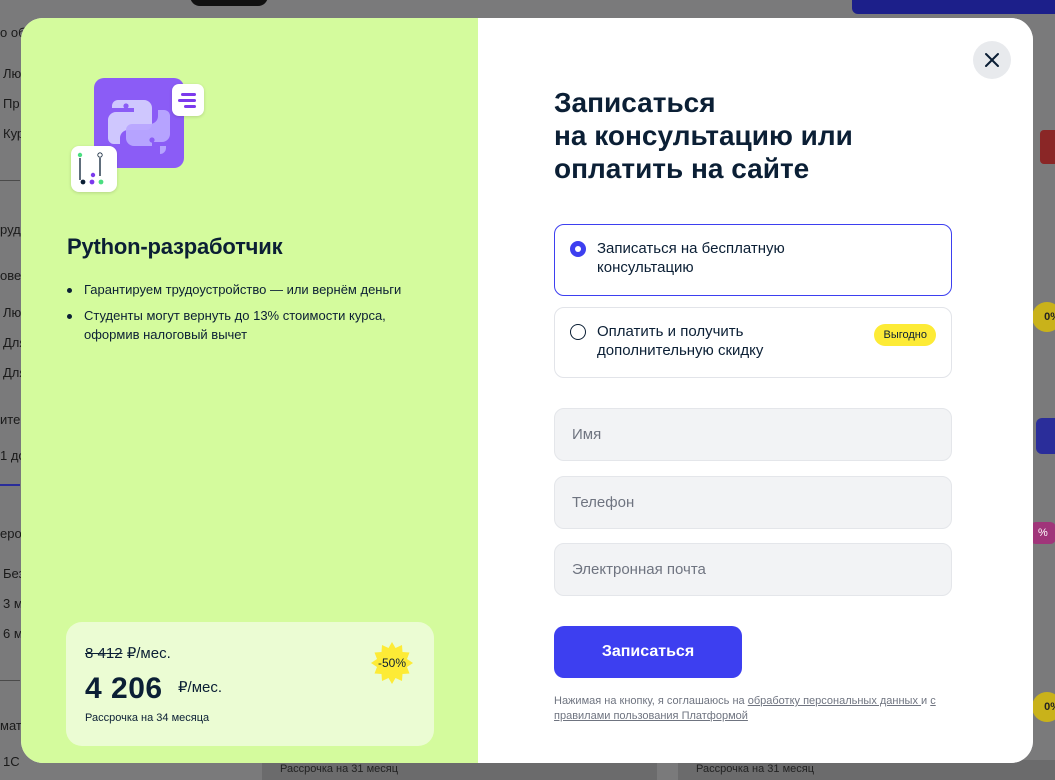  What do you see at coordinates (13, 633) in the screenshot?
I see `bg-text: 6 м` at bounding box center [13, 633].